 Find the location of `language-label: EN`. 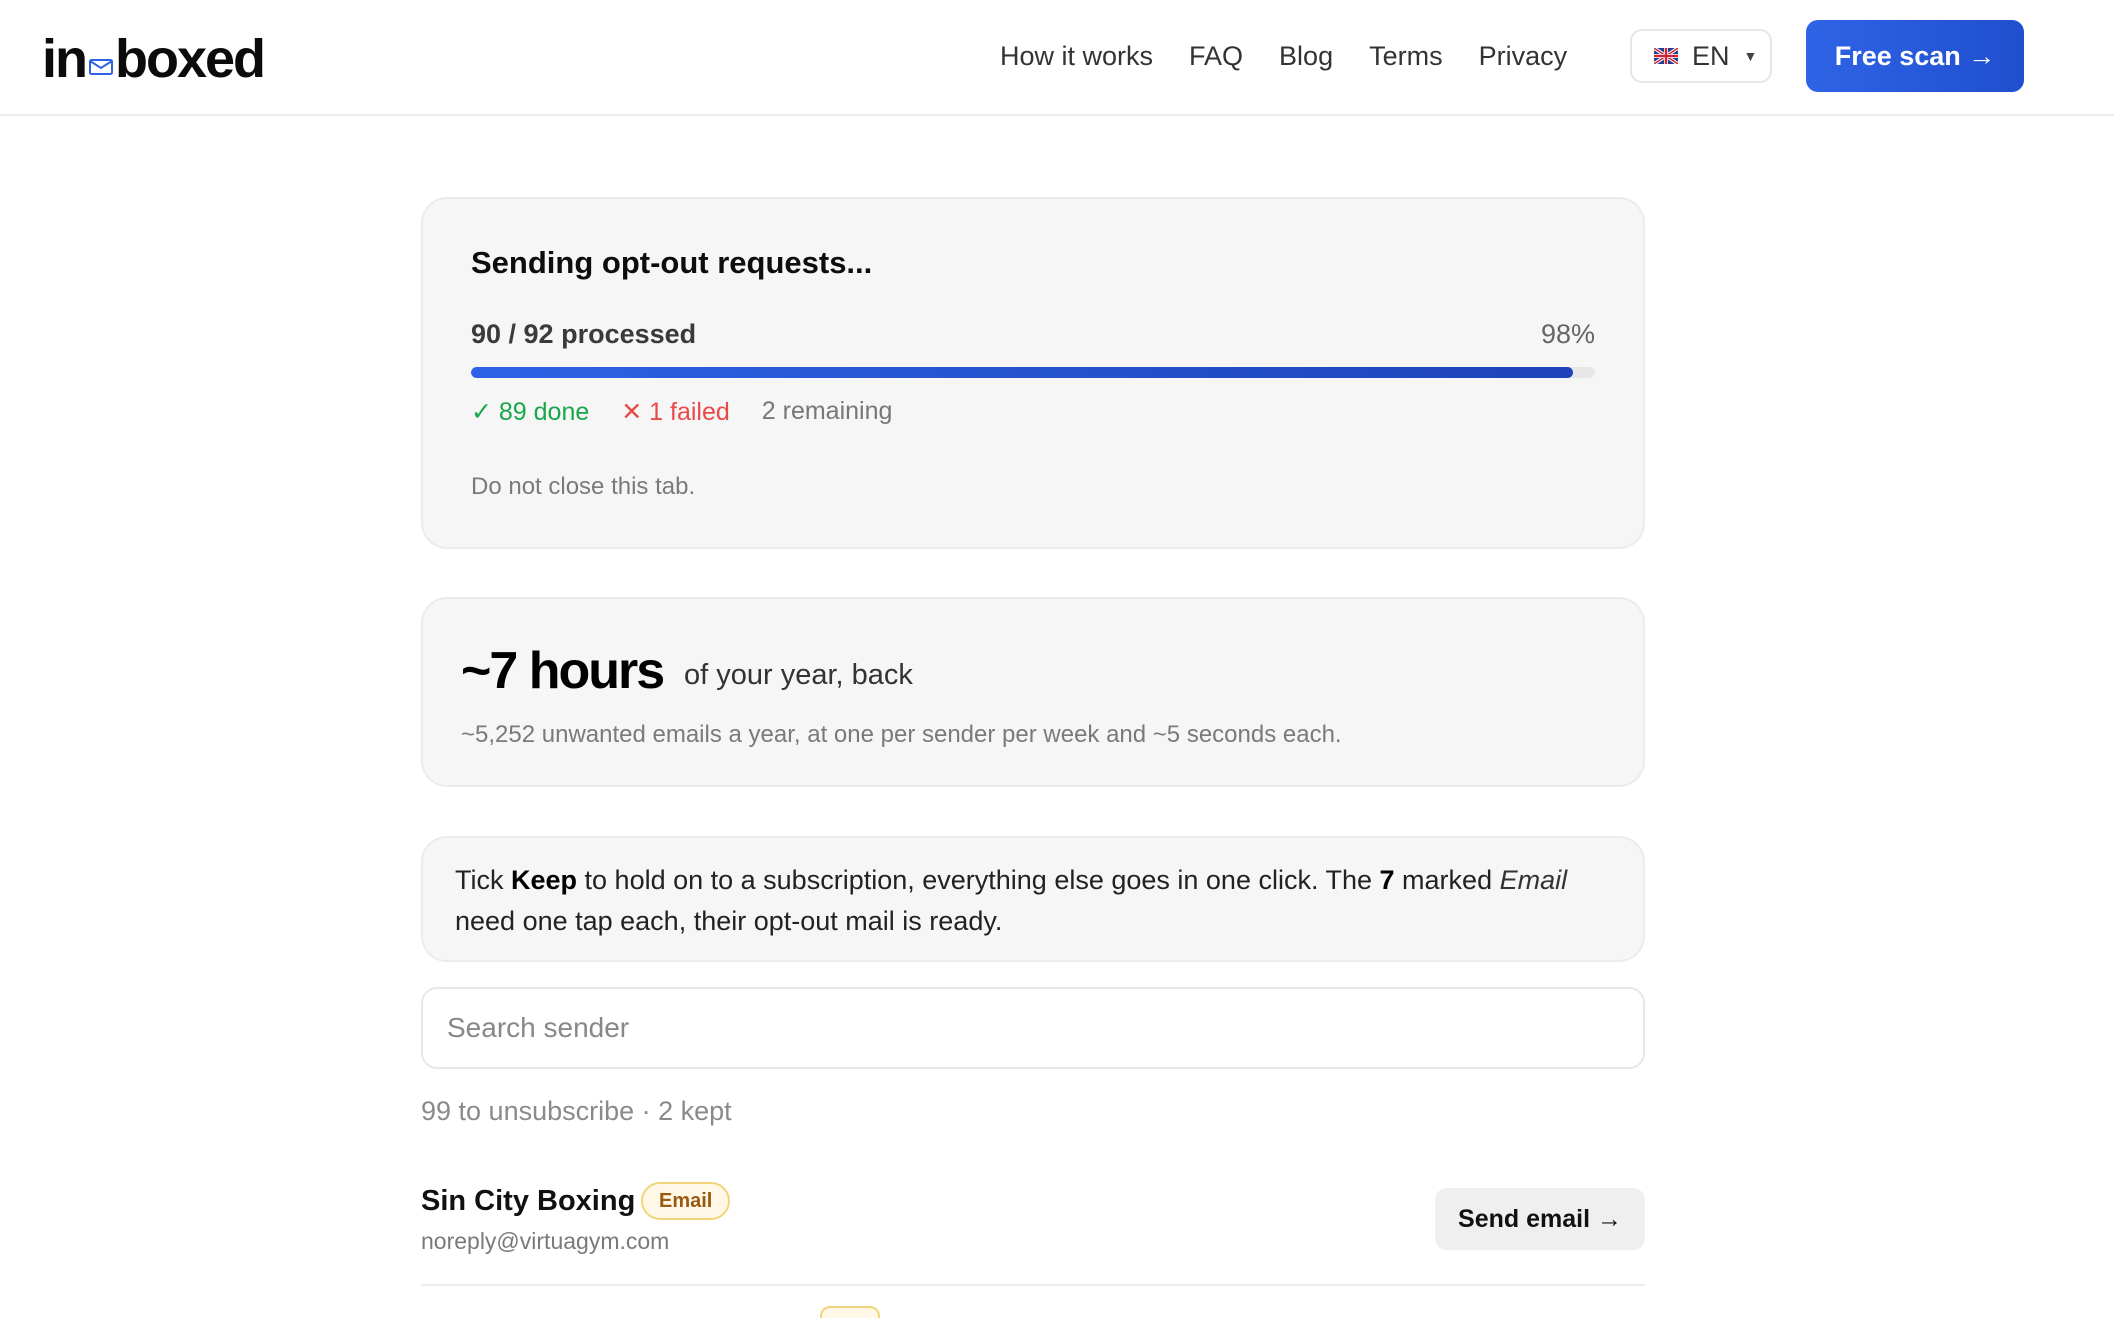

language-label: EN is located at coordinates (1711, 55).